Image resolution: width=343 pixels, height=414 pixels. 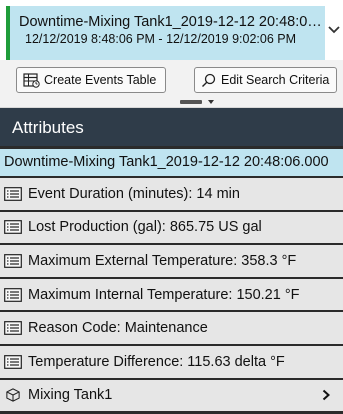 I want to click on attribute-label: Maximum External Temperature: 358.3 °F, so click(x=162, y=260).